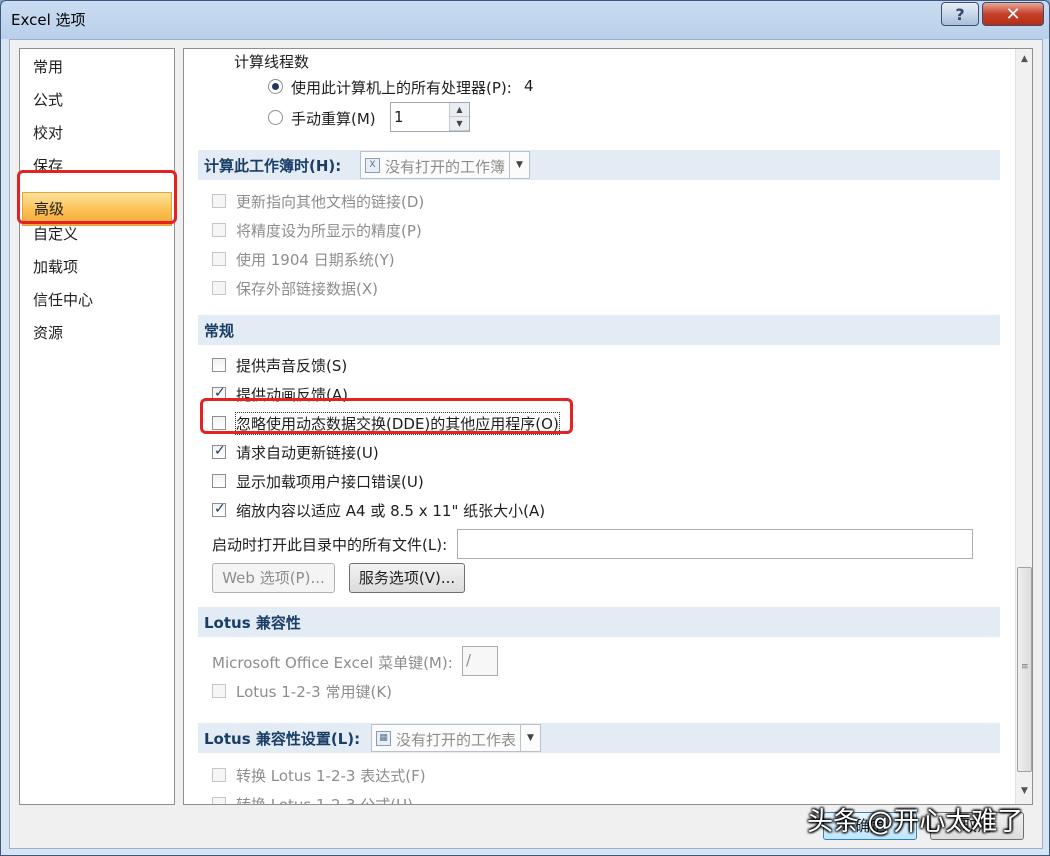 The height and width of the screenshot is (856, 1050). What do you see at coordinates (1024, 791) in the screenshot?
I see `scroll-down-icon: ▼` at bounding box center [1024, 791].